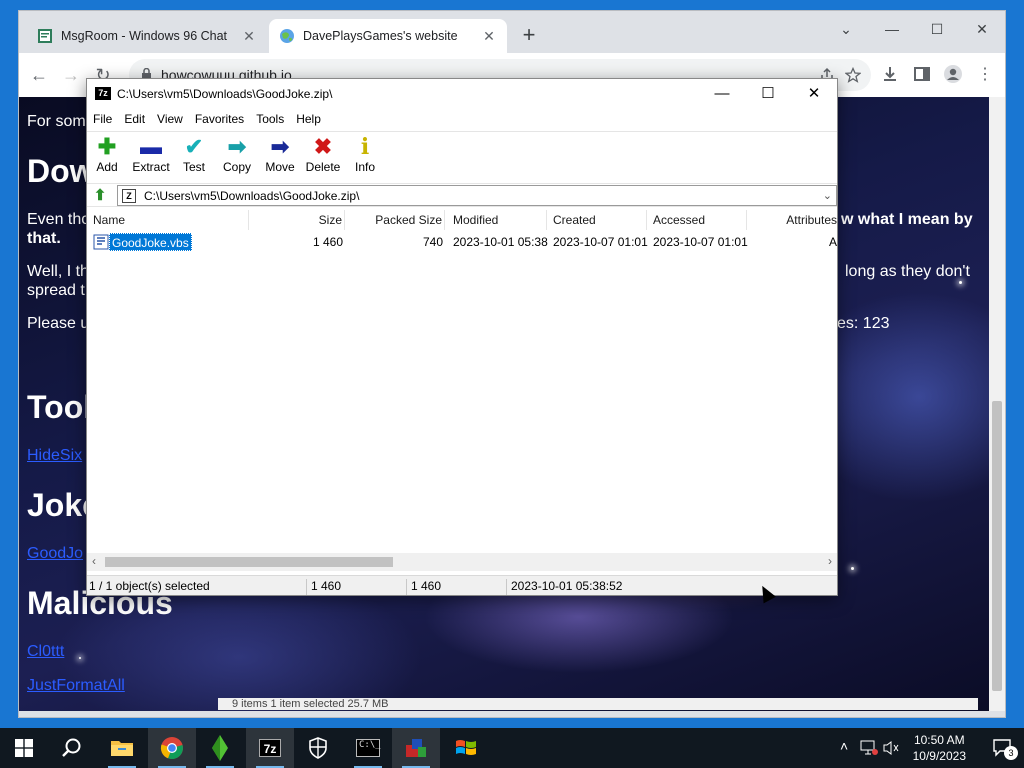 Image resolution: width=1024 pixels, height=768 pixels. What do you see at coordinates (830, 561) in the screenshot?
I see `scroll-right-icon: ›` at bounding box center [830, 561].